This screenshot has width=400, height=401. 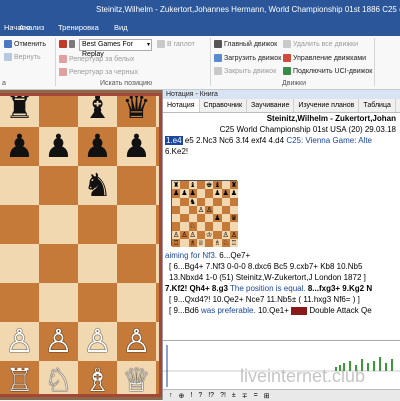 What do you see at coordinates (245, 71) in the screenshot?
I see `close-engine-button: Закрыть движок` at bounding box center [245, 71].